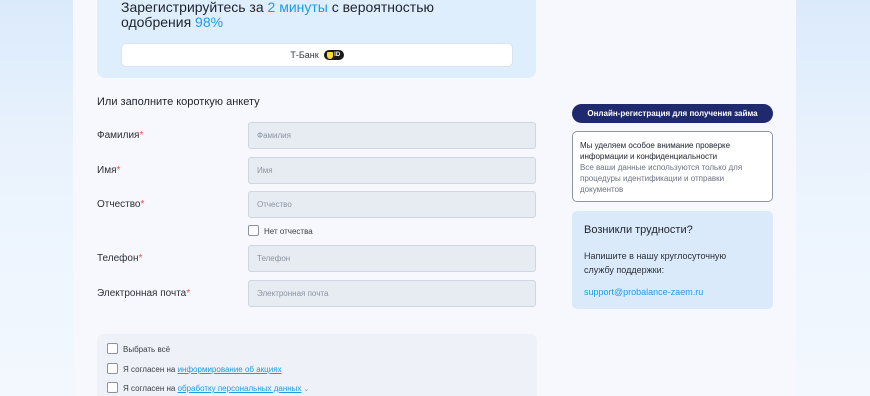  I want to click on banner-title-text-3: одобрения, so click(158, 22).